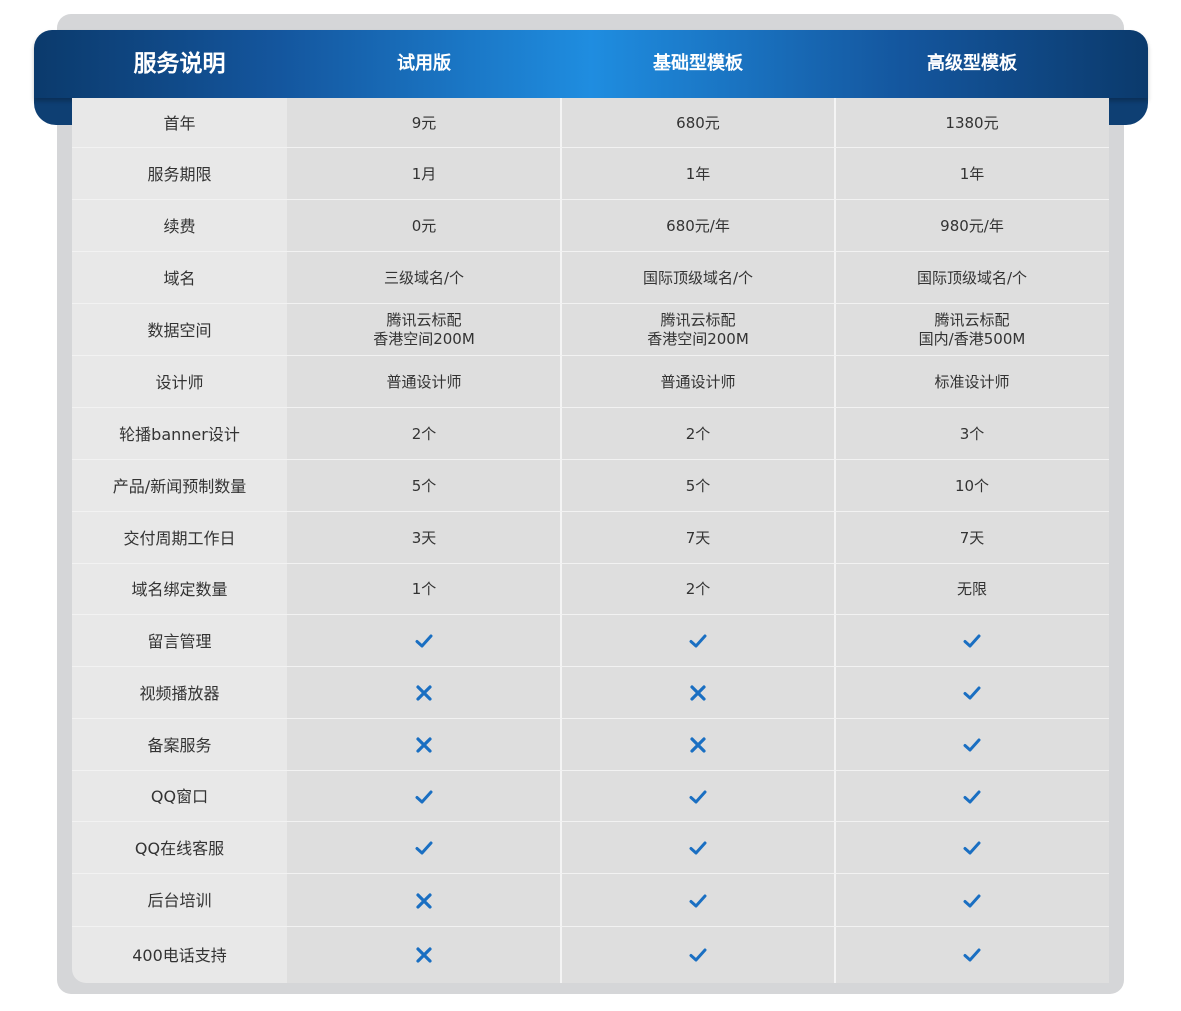 The width and height of the screenshot is (1181, 1011). What do you see at coordinates (179, 641) in the screenshot?
I see `row-label: 留言管理` at bounding box center [179, 641].